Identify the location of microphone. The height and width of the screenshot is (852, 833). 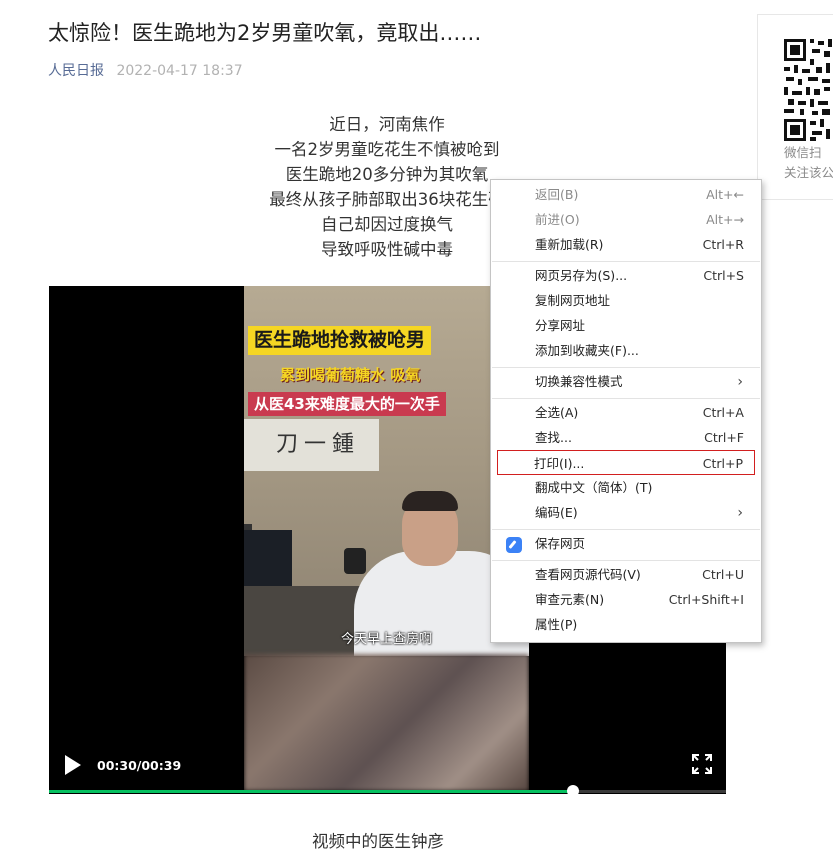
(355, 561).